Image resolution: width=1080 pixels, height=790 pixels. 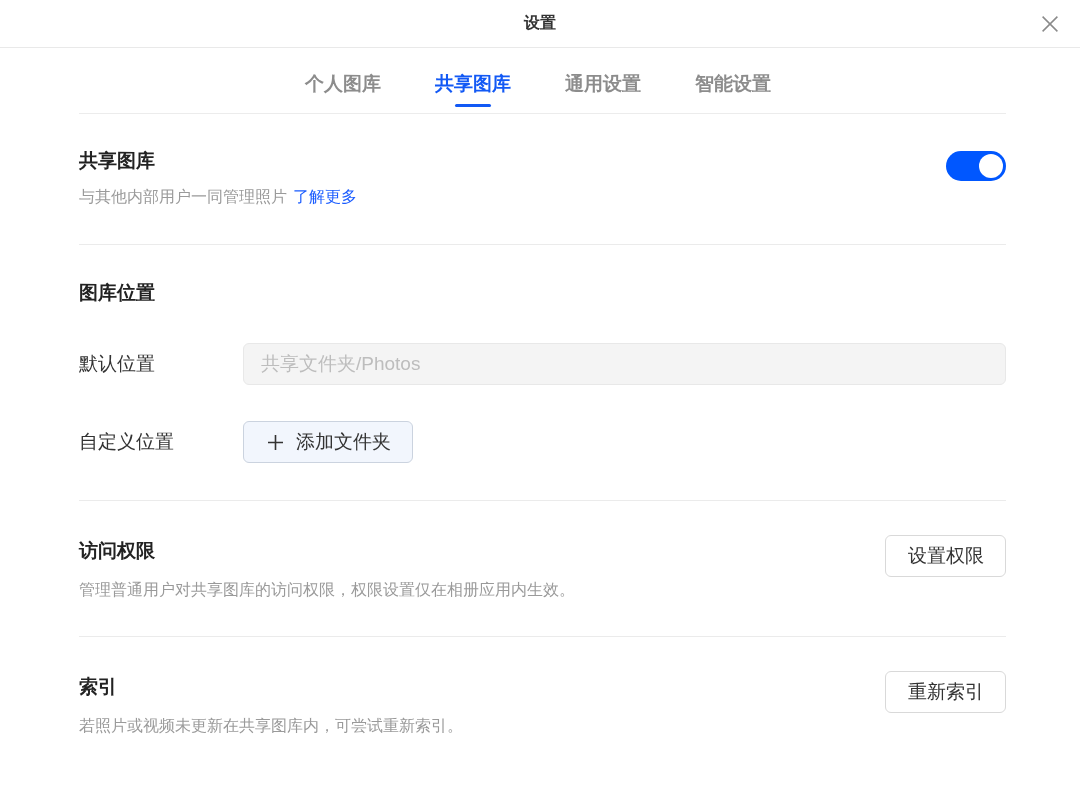 I want to click on section-description: 管理普通用户对共享图库的访问权限，权限设置仅在相册应用内生效。, so click(x=327, y=590).